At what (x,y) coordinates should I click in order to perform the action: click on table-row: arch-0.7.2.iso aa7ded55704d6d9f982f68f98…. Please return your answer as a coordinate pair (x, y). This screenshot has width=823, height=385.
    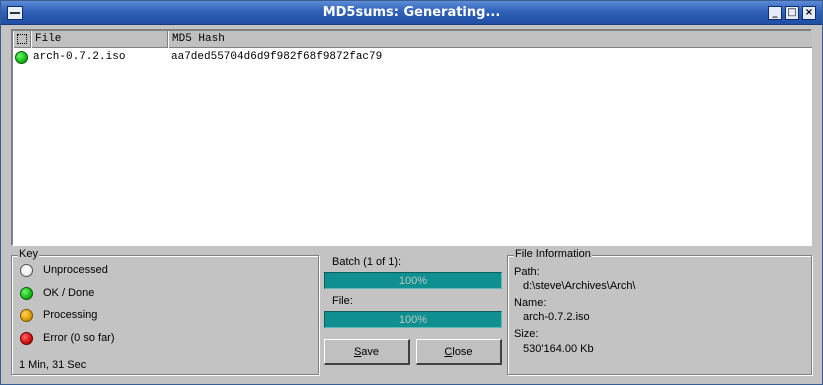
    Looking at the image, I should click on (412, 57).